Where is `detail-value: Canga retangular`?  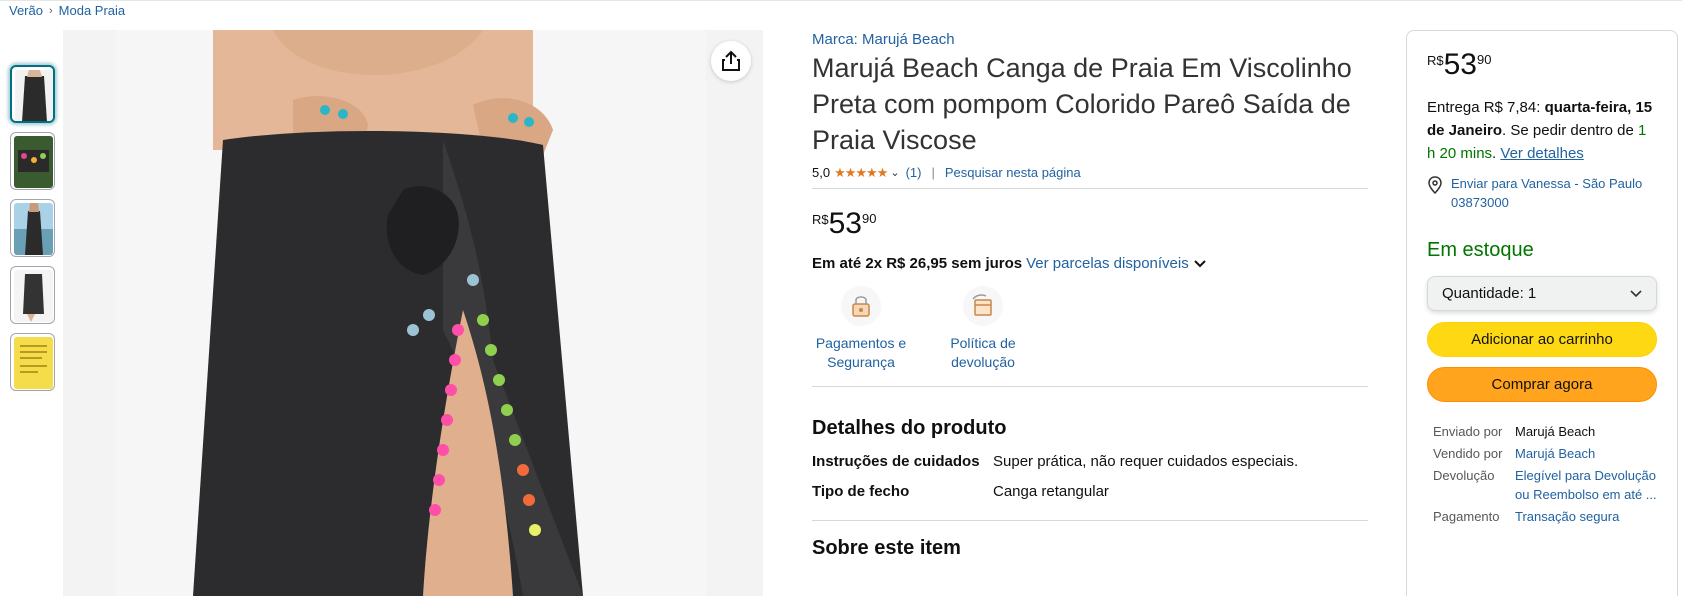 detail-value: Canga retangular is located at coordinates (1051, 491).